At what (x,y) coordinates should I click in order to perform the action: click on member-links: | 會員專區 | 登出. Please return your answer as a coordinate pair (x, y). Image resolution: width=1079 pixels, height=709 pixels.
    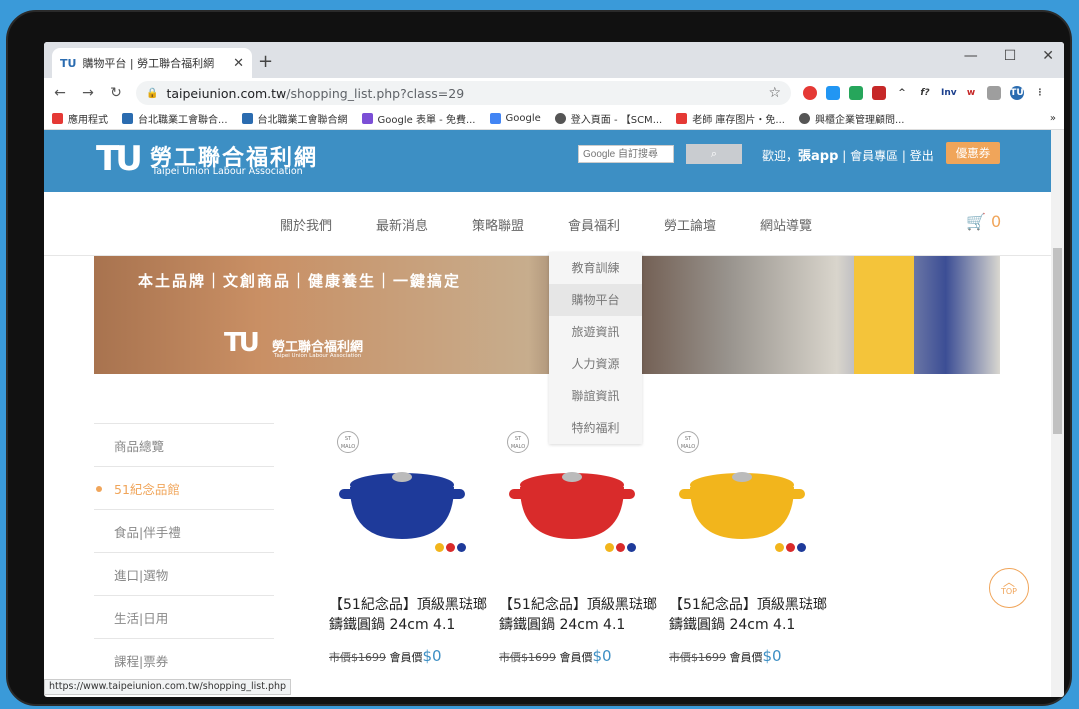
    Looking at the image, I should click on (886, 156).